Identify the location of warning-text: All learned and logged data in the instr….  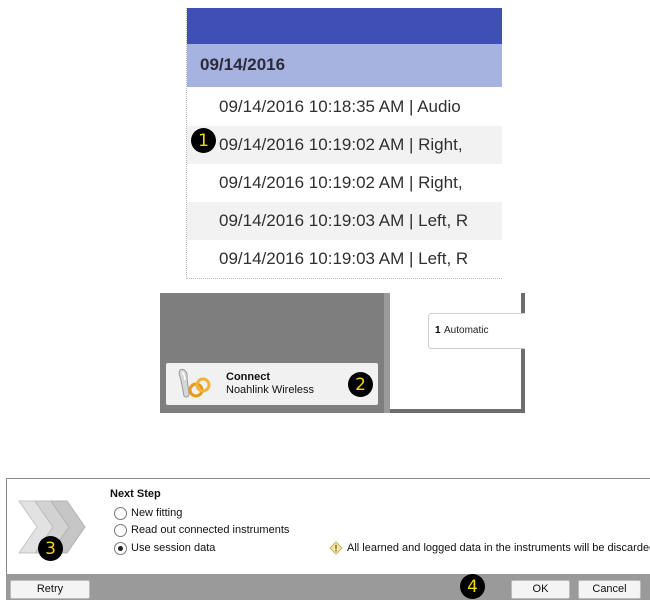
(498, 548).